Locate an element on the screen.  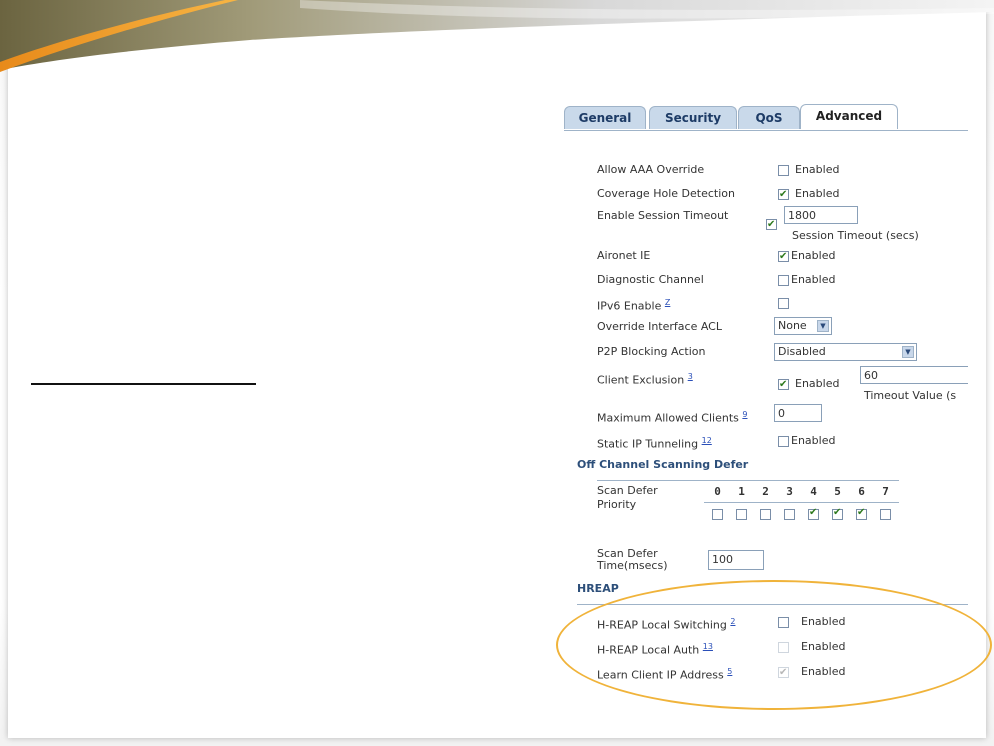
diagnostic-channel-control: Enabled is located at coordinates (806, 280).